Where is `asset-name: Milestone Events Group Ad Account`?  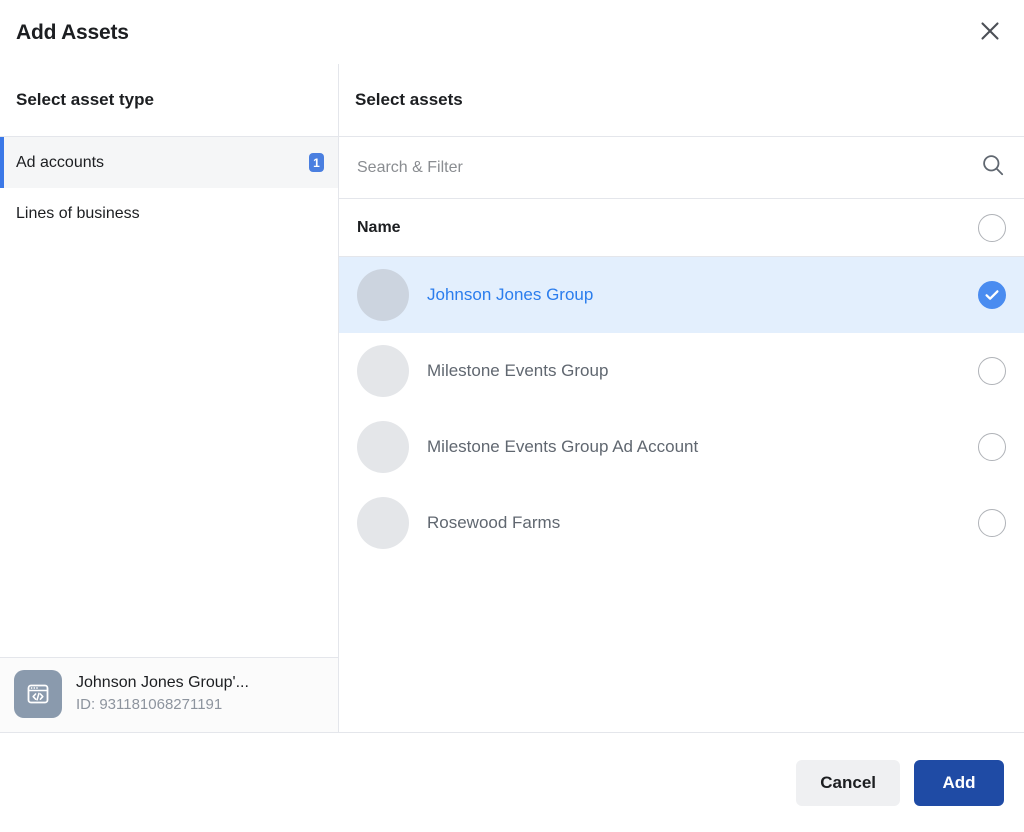 asset-name: Milestone Events Group Ad Account is located at coordinates (563, 446).